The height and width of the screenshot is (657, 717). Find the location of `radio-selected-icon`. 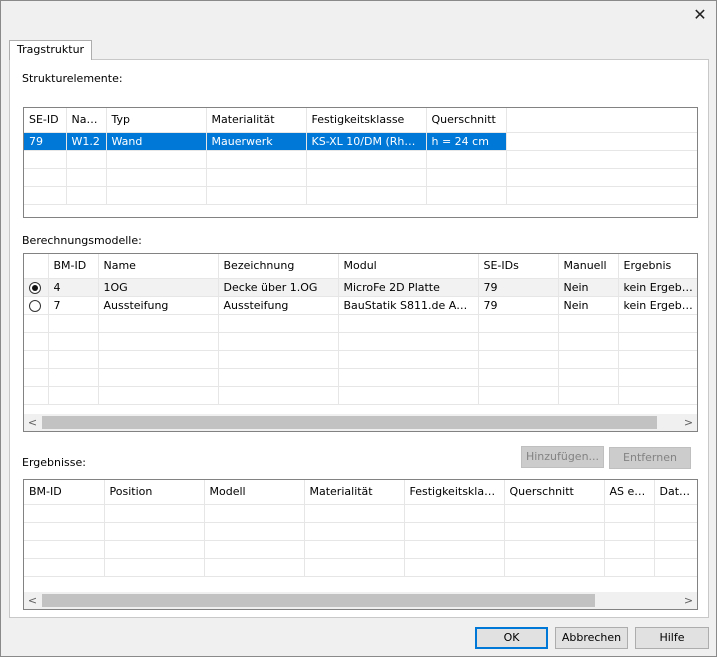

radio-selected-icon is located at coordinates (35, 287).